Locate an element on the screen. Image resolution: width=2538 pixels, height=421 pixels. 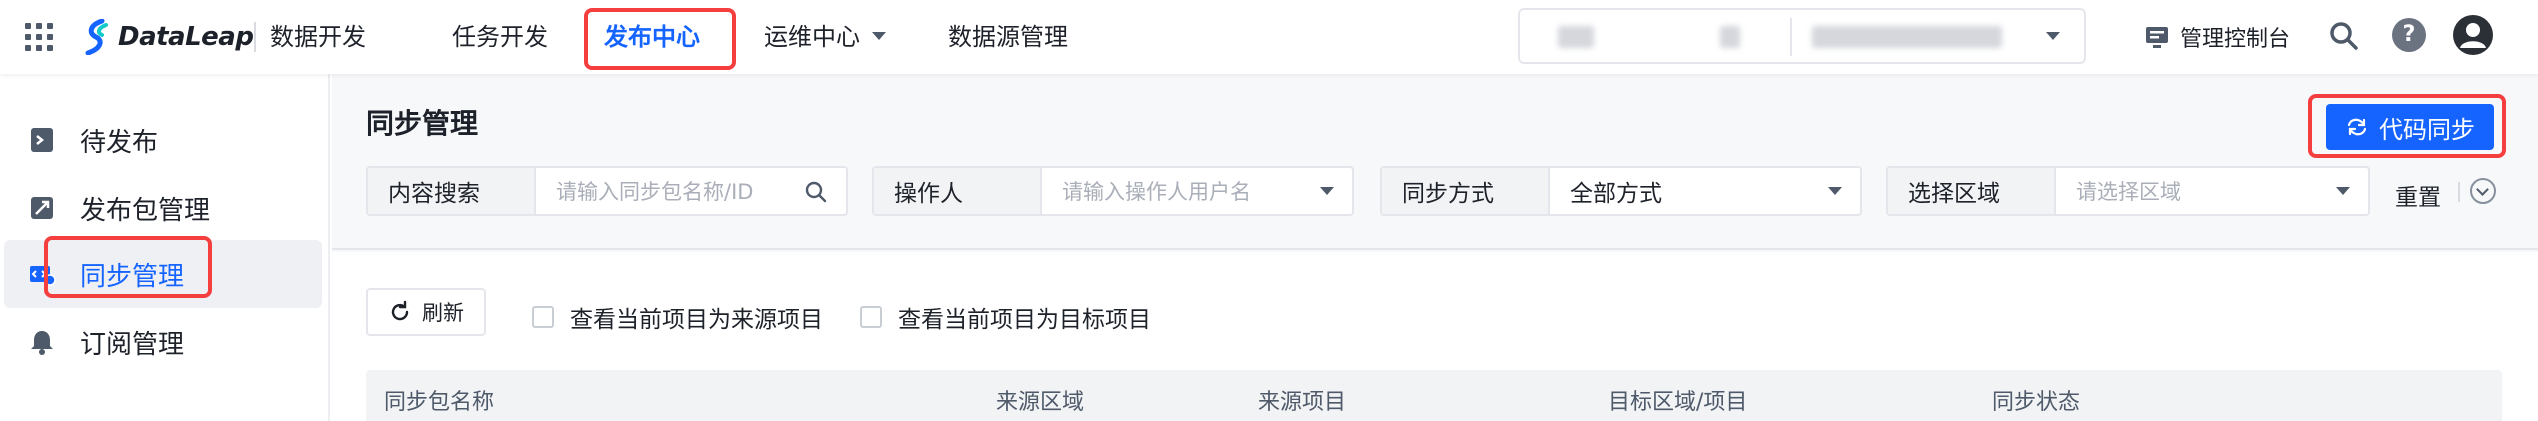
sidebar-item-pending-release: 待发布 is located at coordinates (161, 140).